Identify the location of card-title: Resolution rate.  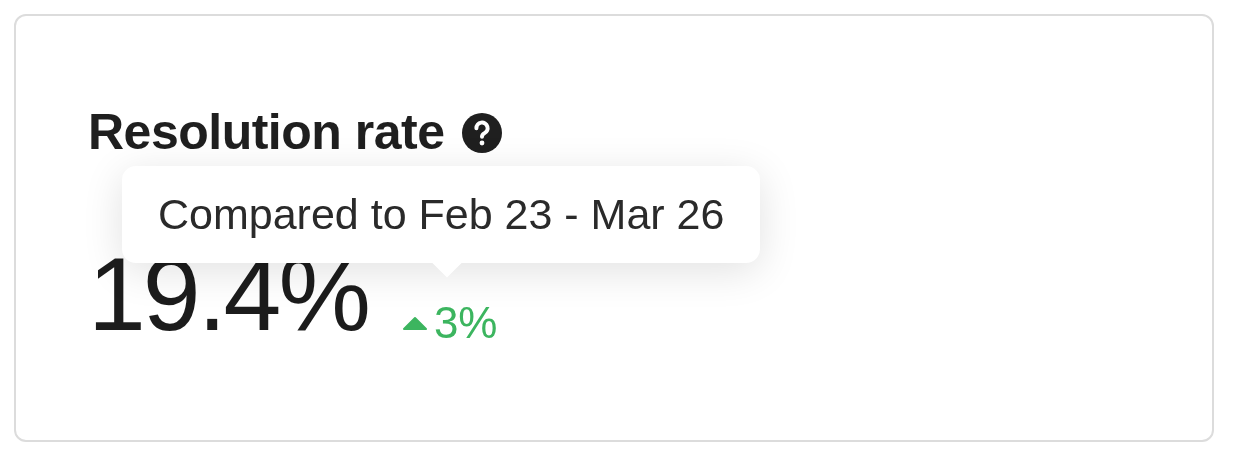
(266, 133).